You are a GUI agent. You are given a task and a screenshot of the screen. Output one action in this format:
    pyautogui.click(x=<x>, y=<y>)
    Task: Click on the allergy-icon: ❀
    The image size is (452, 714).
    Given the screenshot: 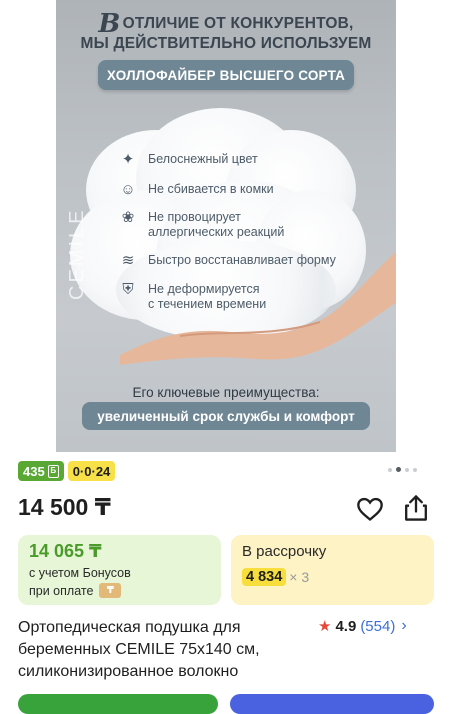 What is the action you would take?
    pyautogui.click(x=128, y=217)
    